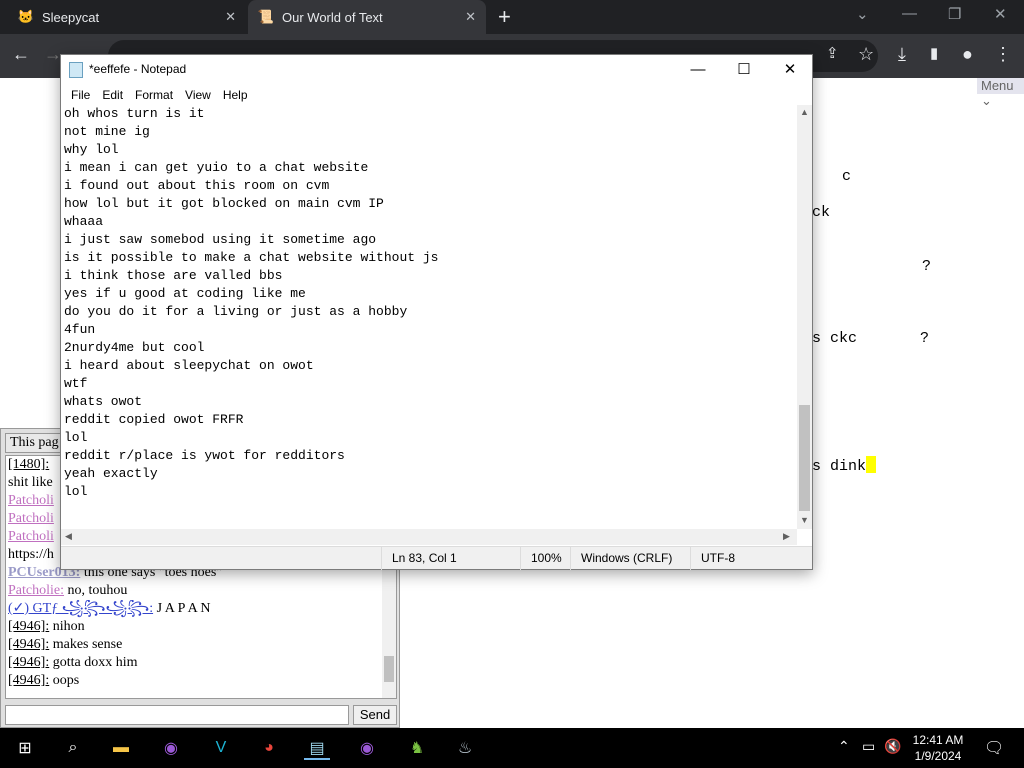 Image resolution: width=1024 pixels, height=768 pixels. What do you see at coordinates (34, 443) in the screenshot?
I see `chat-tab-page: This pag` at bounding box center [34, 443].